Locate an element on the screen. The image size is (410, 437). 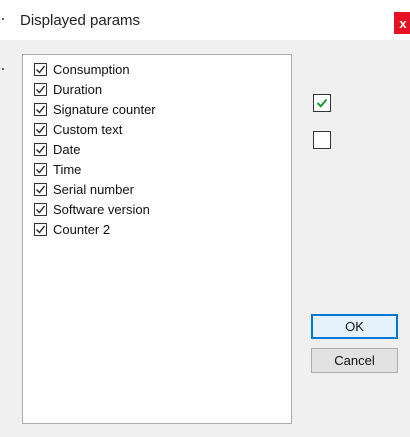
param-label: Time is located at coordinates (67, 169).